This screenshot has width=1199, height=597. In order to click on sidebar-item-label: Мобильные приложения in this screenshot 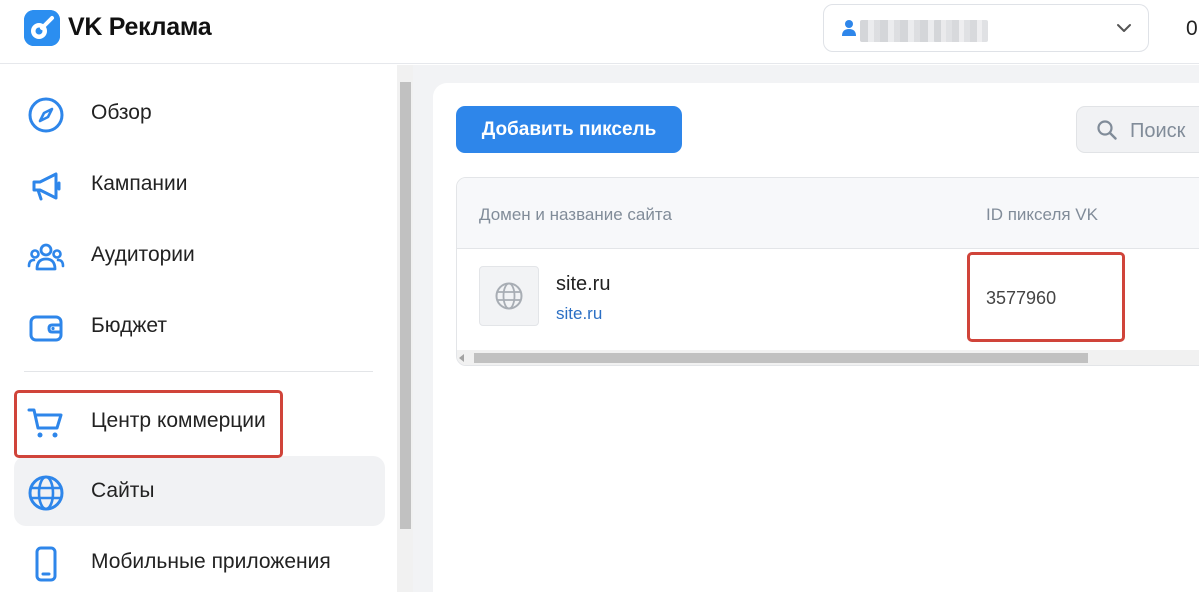, I will do `click(211, 561)`.